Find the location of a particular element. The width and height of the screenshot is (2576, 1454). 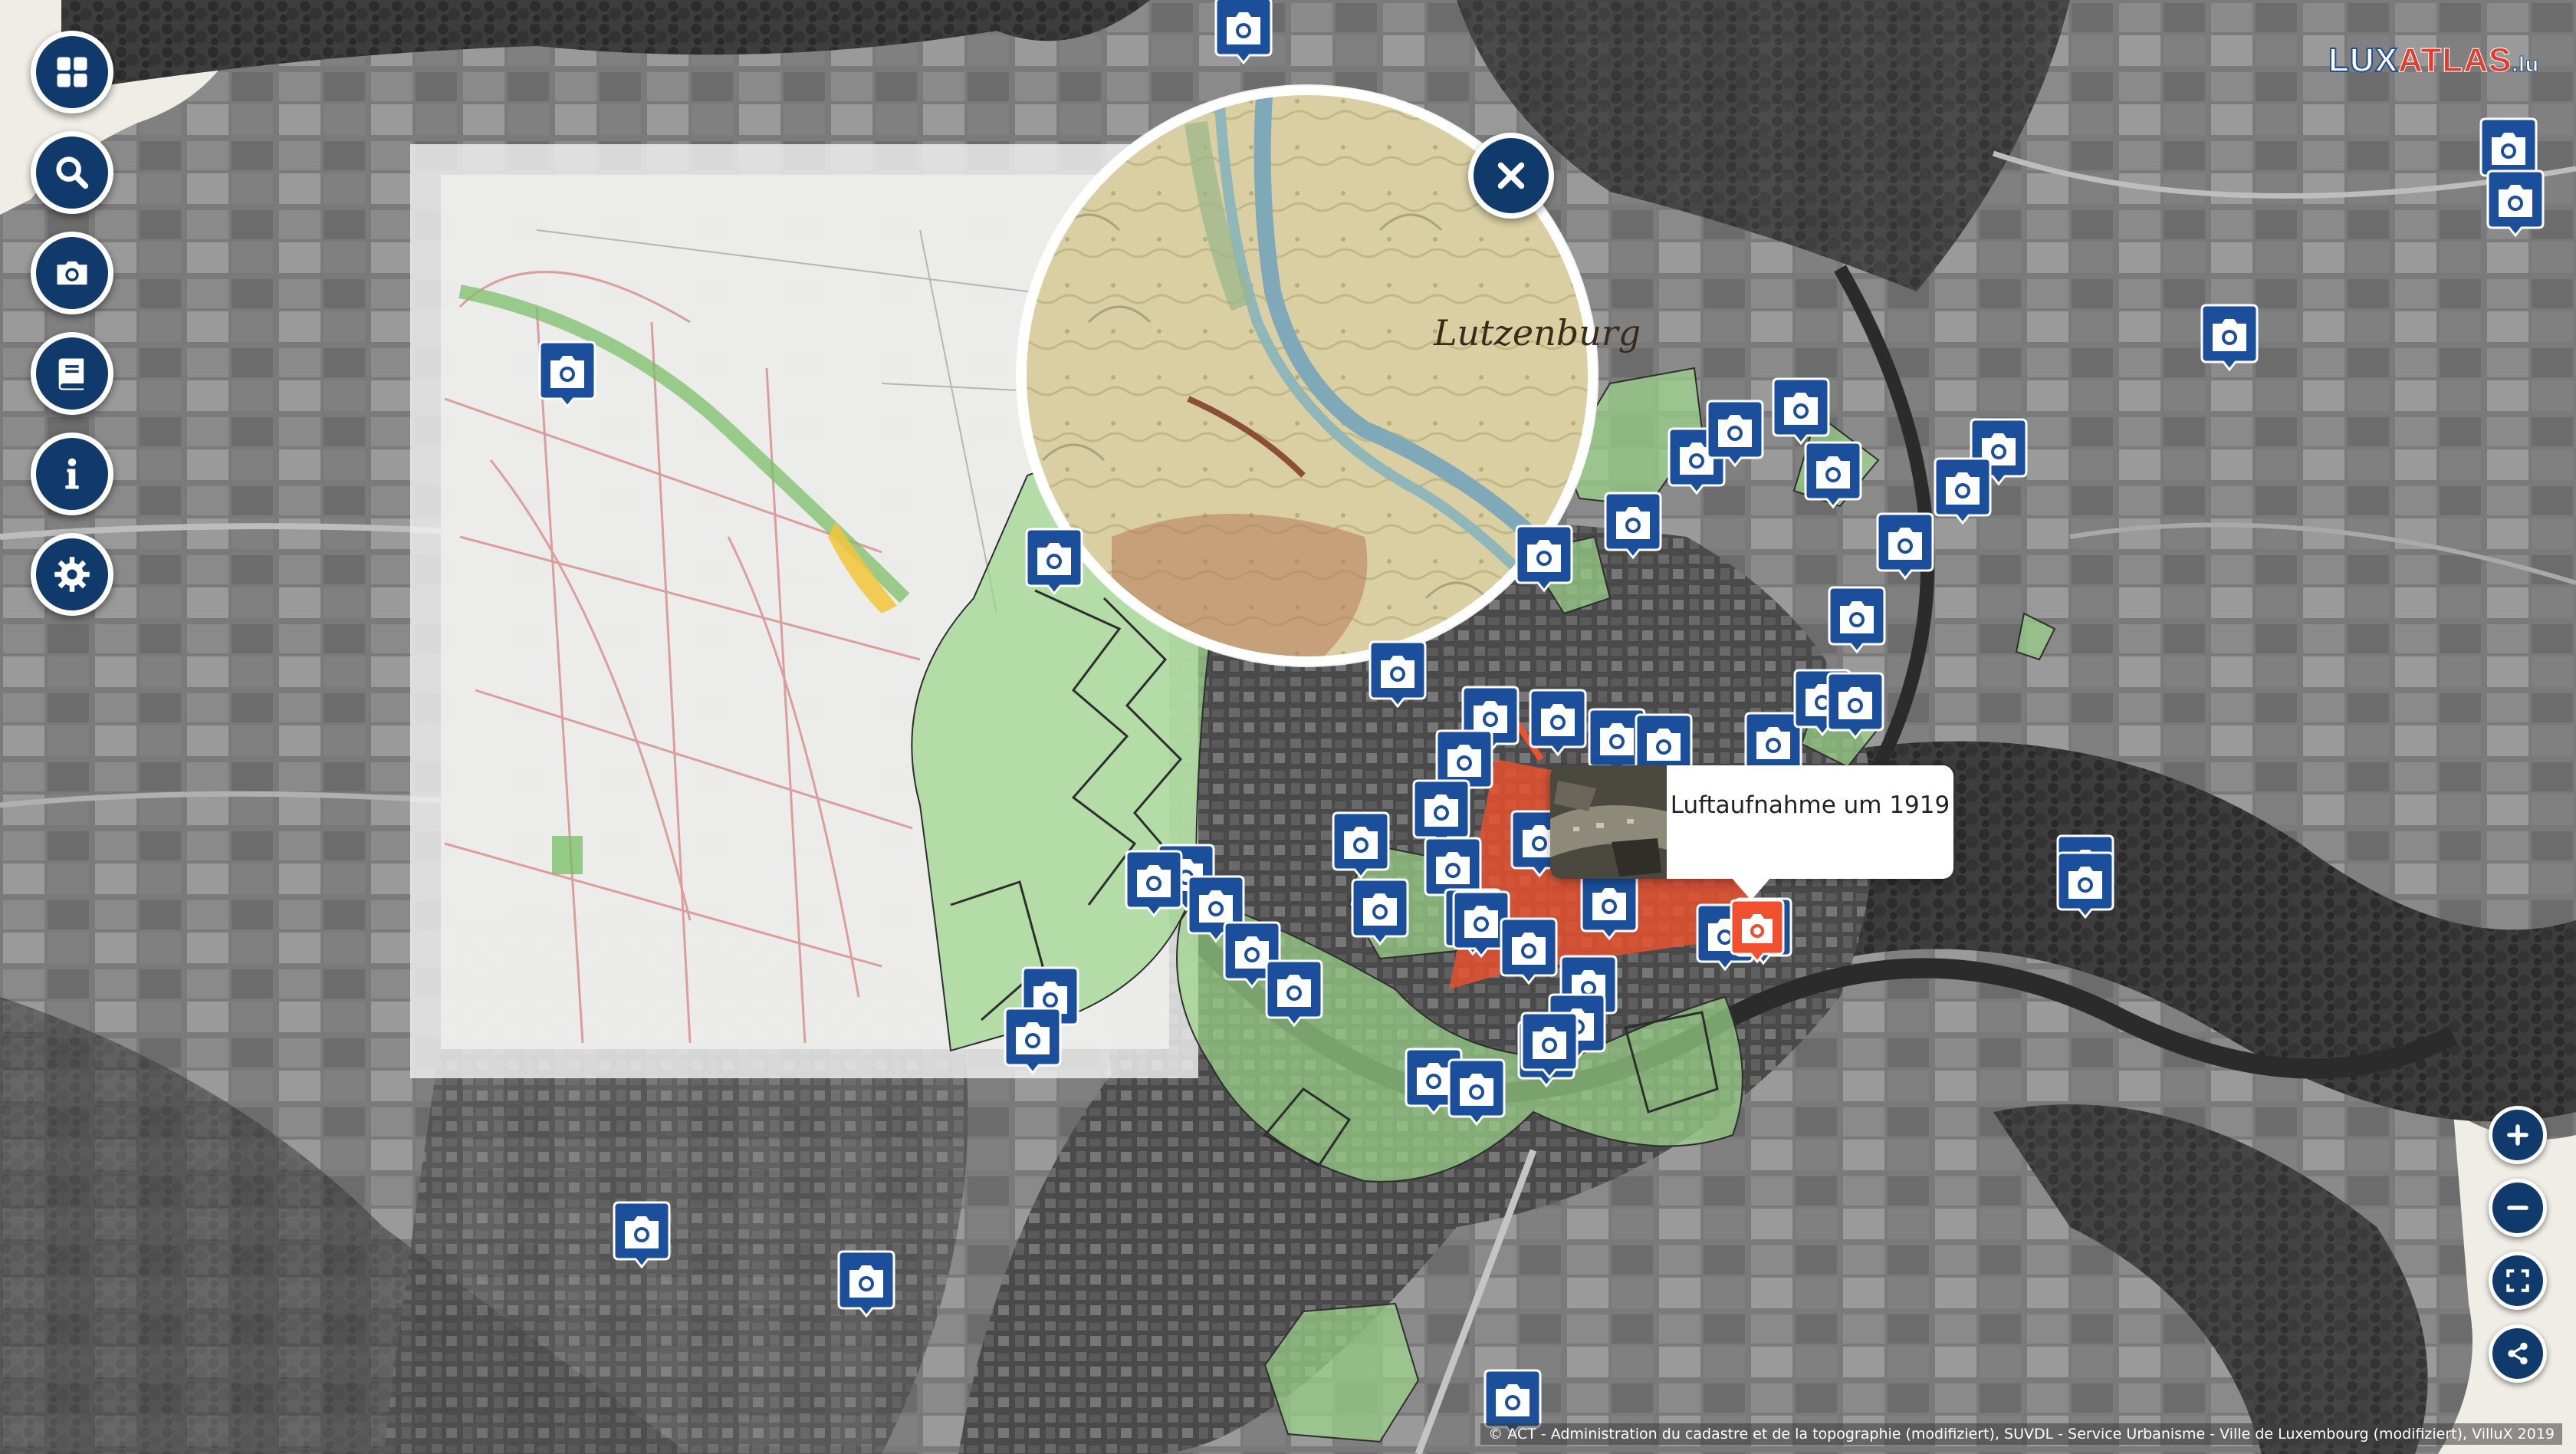

fullscreen-button is located at coordinates (2518, 1281).